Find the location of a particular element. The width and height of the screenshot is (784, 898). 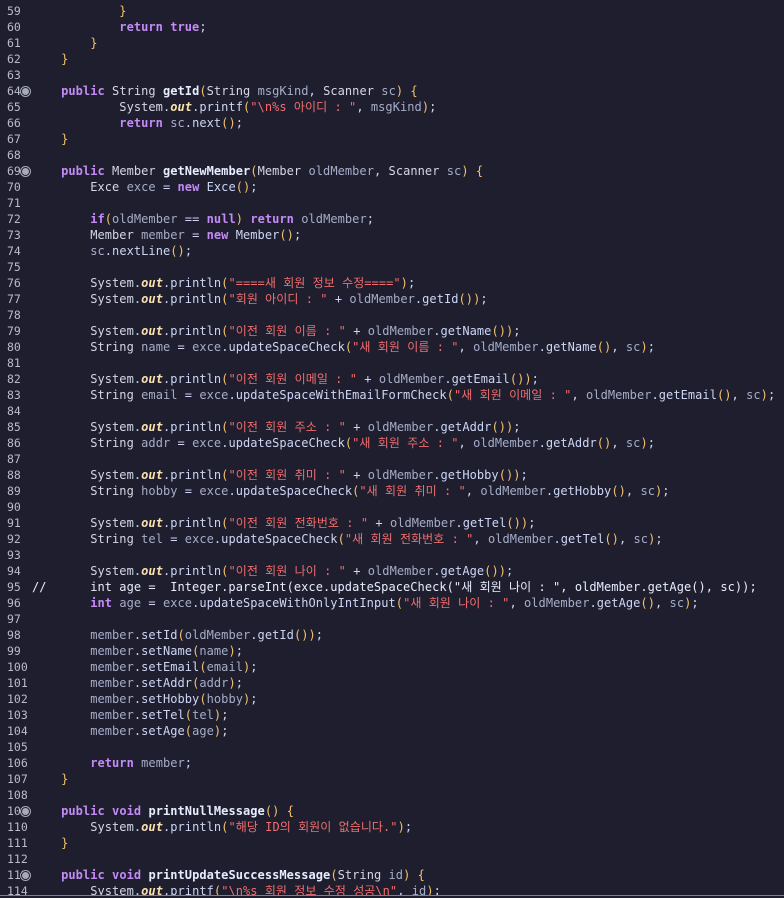

code-line: 71 is located at coordinates (392, 203).